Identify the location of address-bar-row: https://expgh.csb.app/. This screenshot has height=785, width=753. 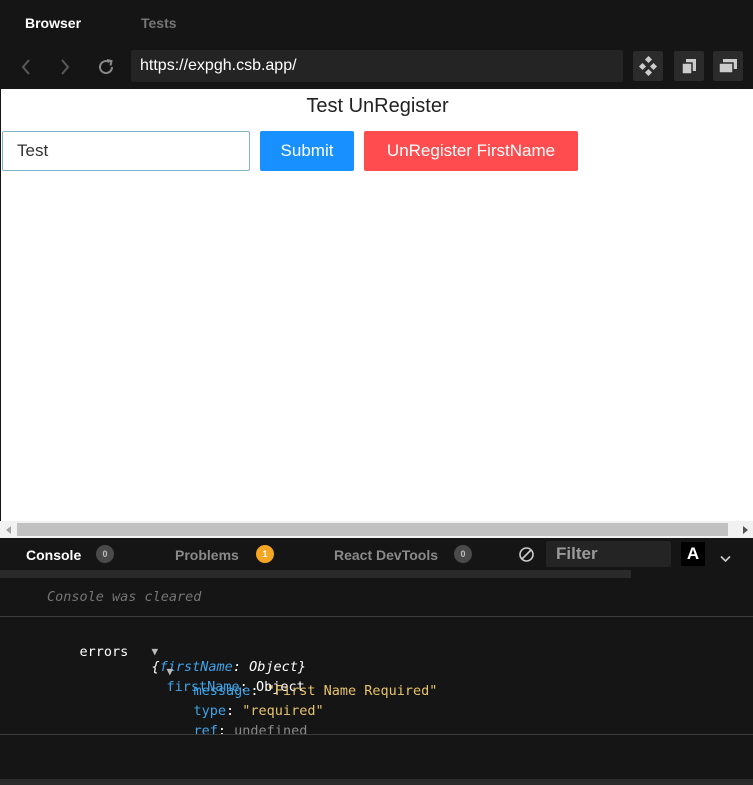
(376, 67).